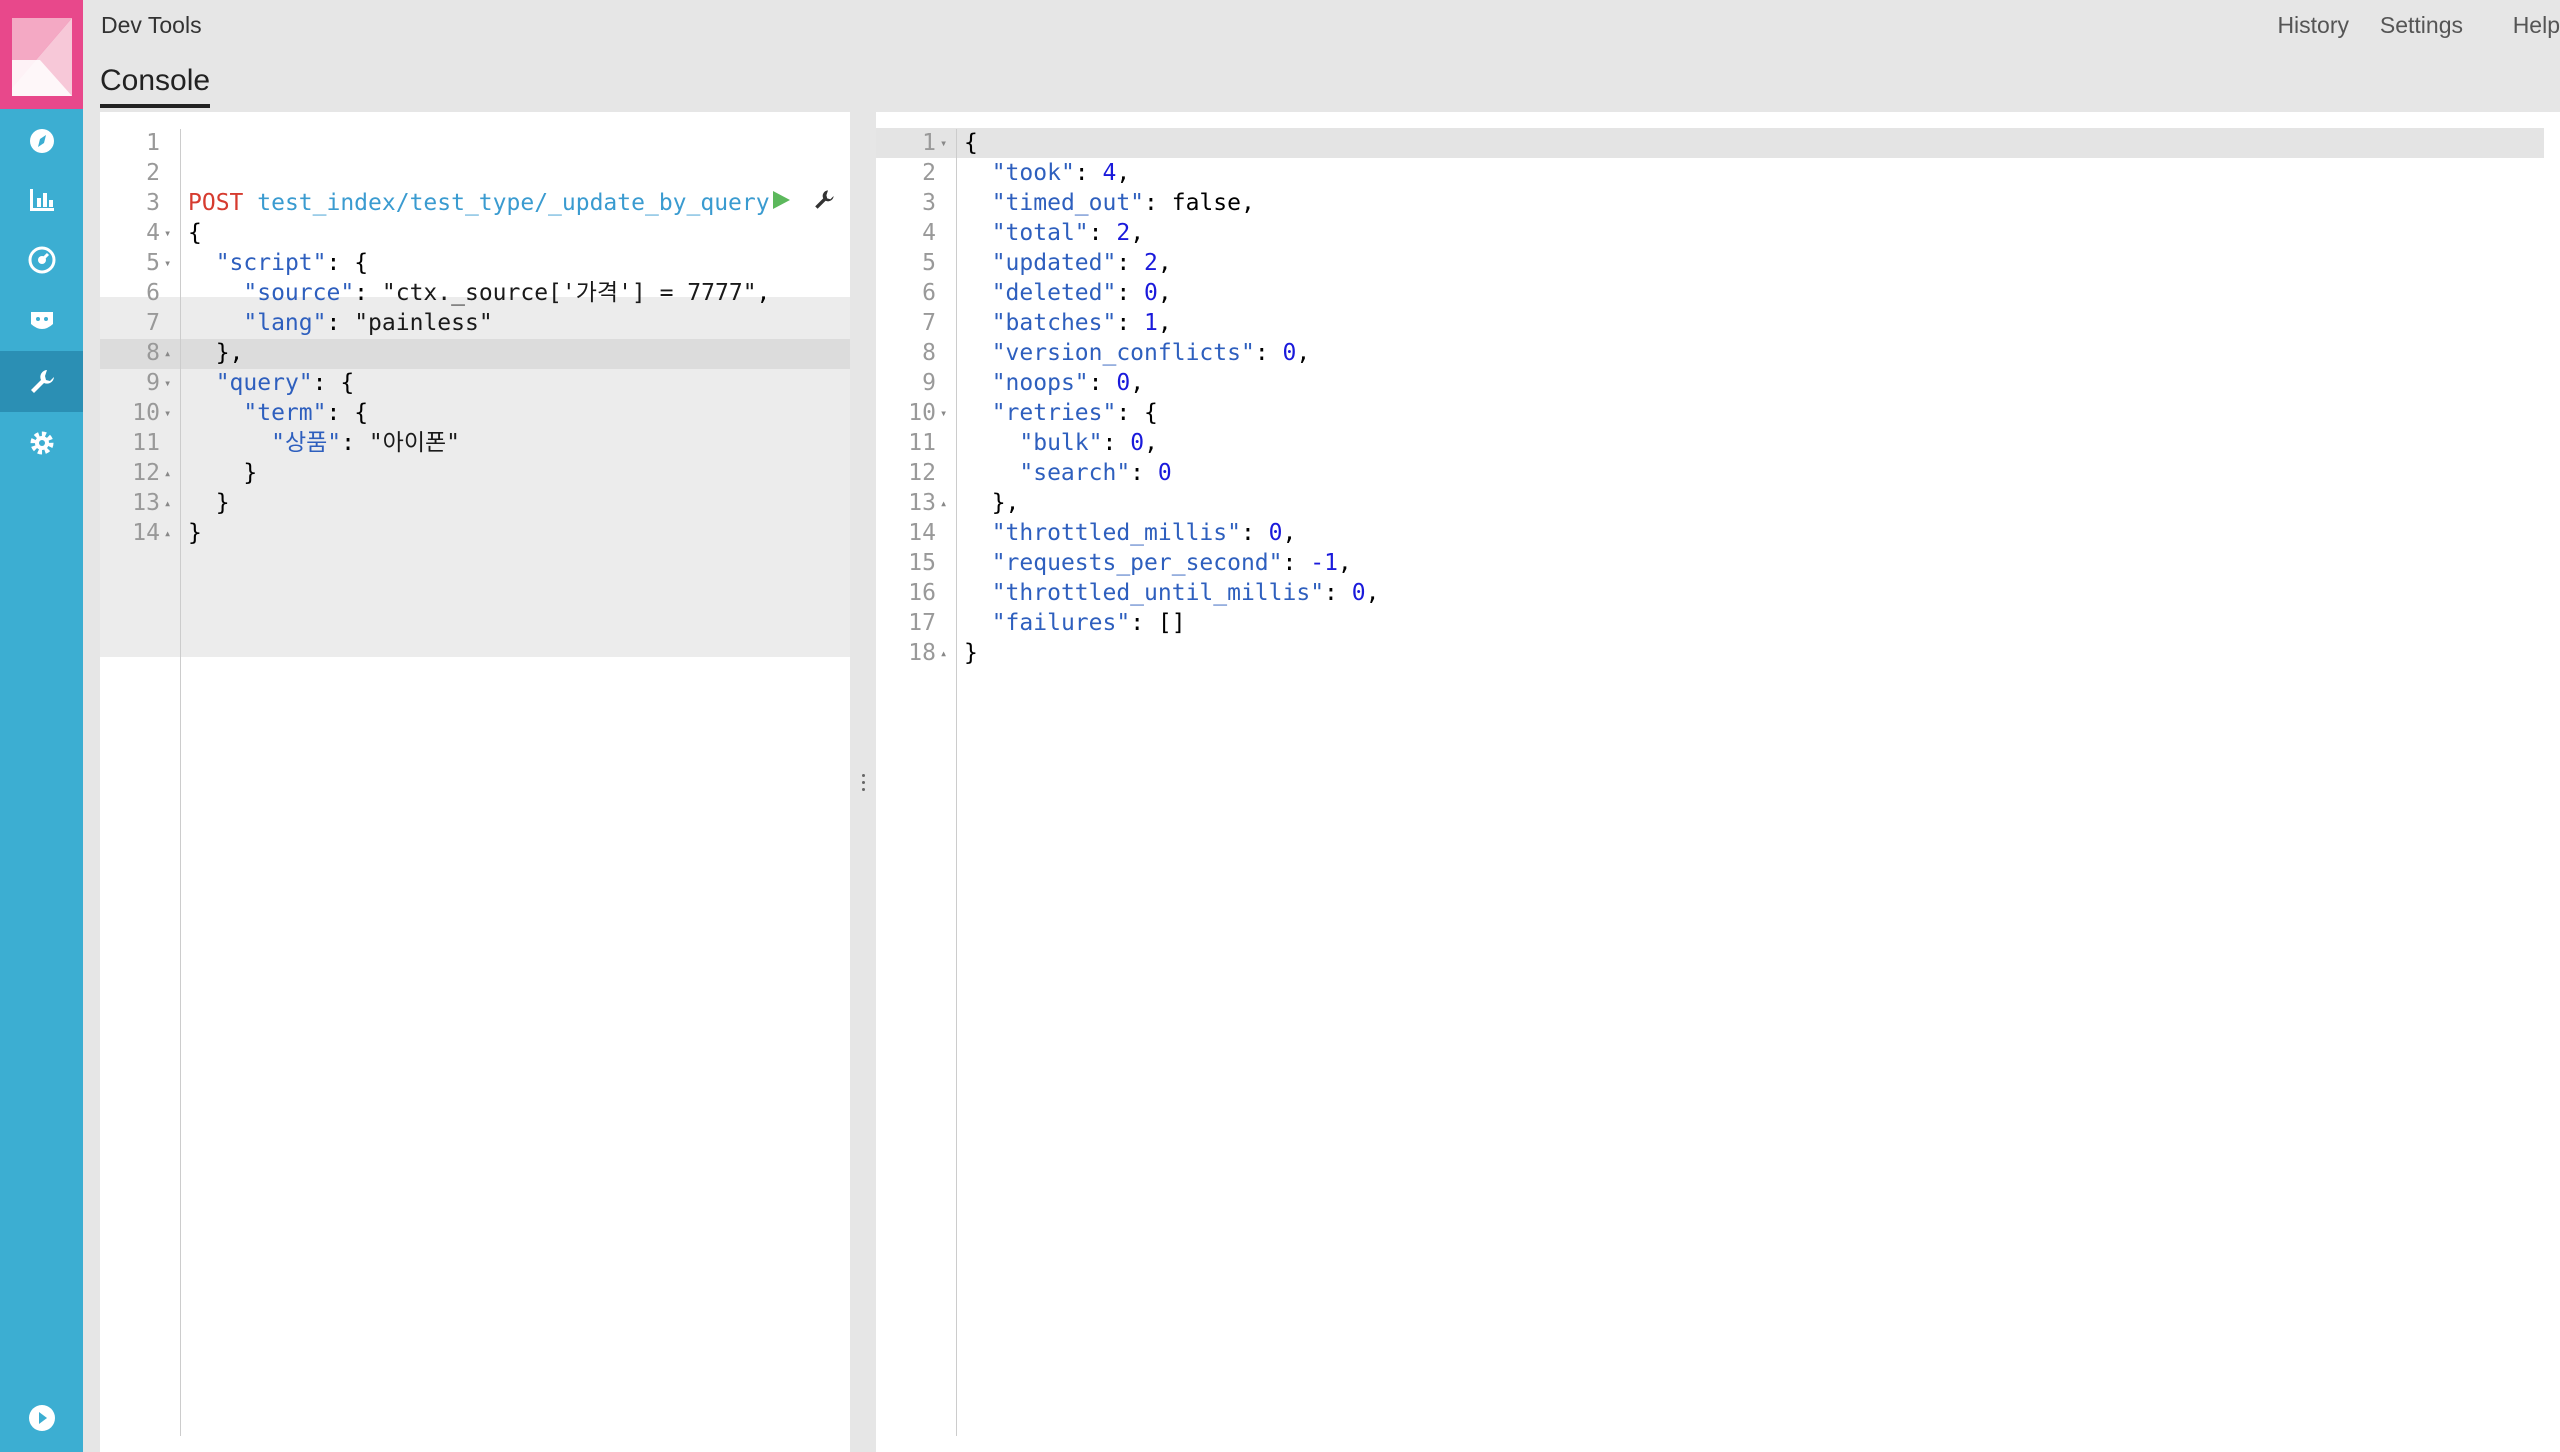 Image resolution: width=2560 pixels, height=1452 pixels. I want to click on tab-console: Console, so click(155, 86).